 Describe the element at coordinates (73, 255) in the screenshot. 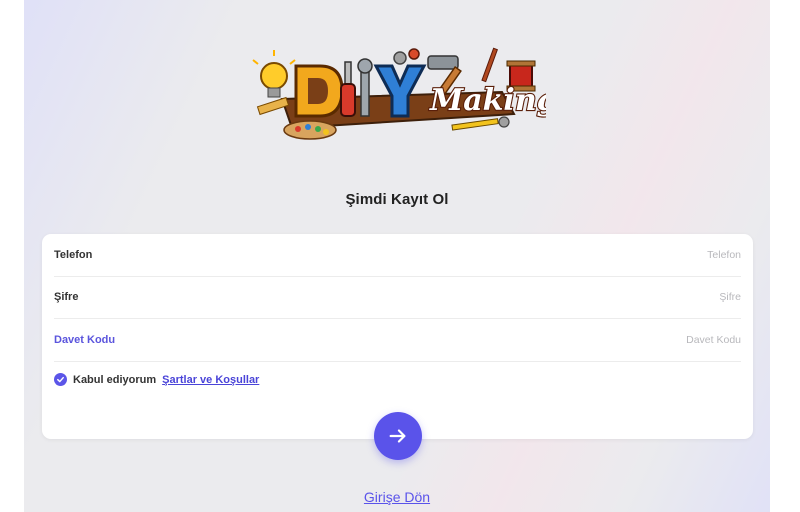

I see `phone-label: Telefon` at that location.